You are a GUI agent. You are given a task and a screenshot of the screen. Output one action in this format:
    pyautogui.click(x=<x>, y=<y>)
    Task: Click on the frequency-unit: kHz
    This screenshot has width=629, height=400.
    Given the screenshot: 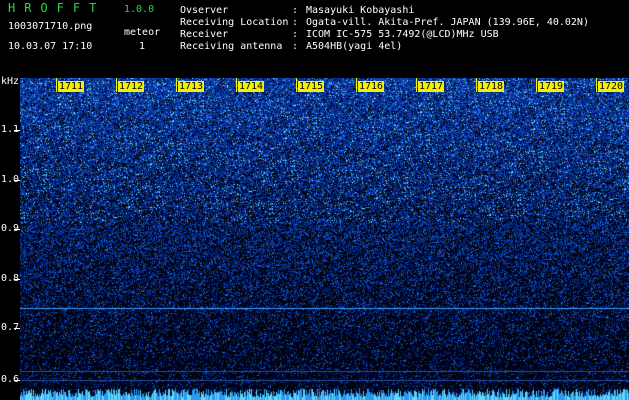 What is the action you would take?
    pyautogui.click(x=10, y=81)
    